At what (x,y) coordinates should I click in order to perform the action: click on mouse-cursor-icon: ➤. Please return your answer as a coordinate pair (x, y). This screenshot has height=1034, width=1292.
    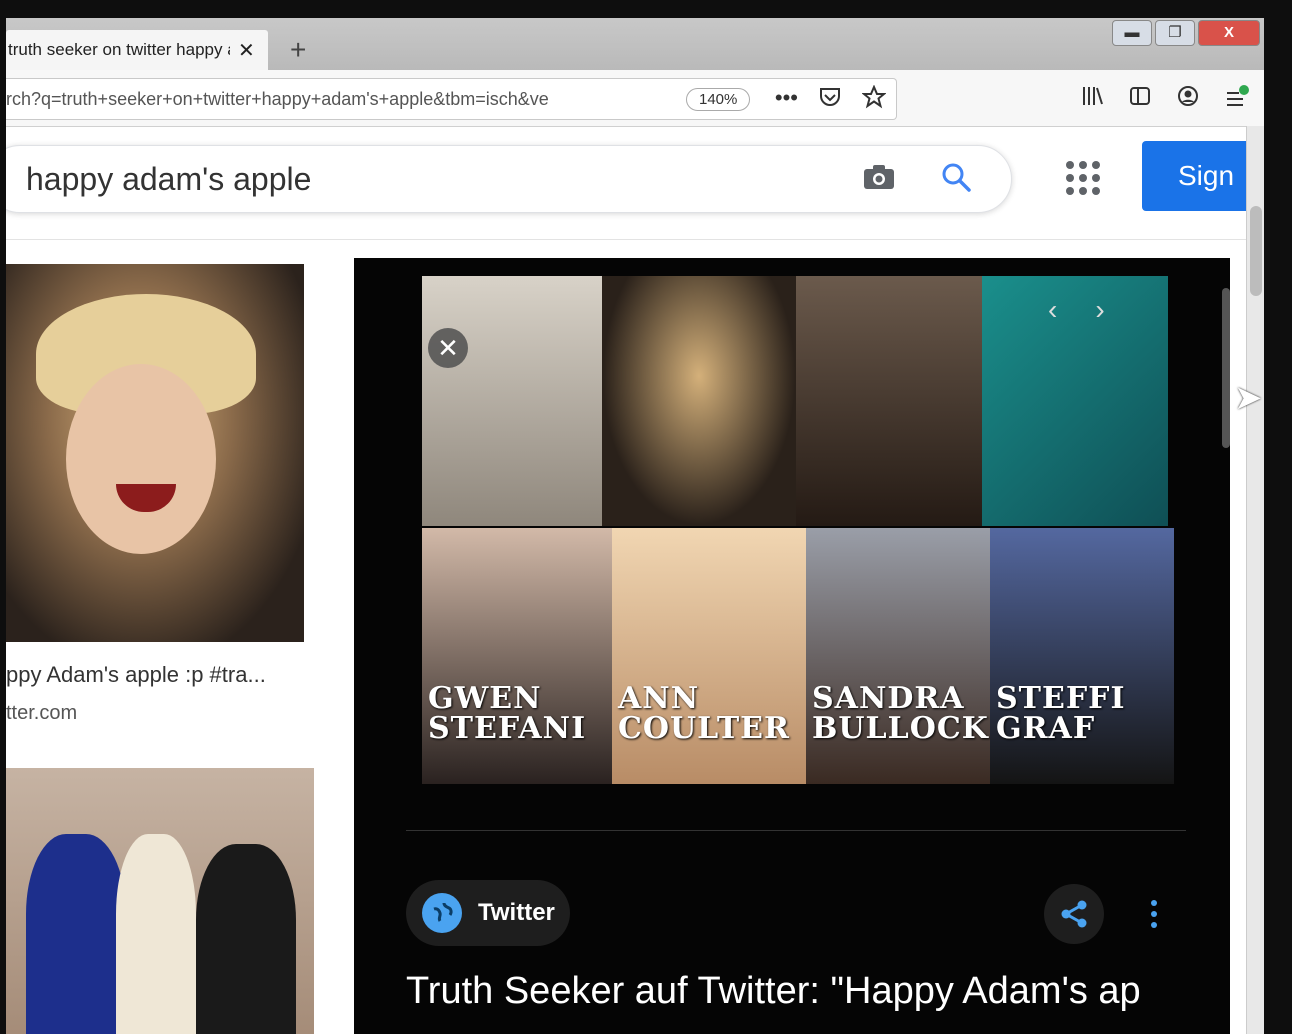
    Looking at the image, I should click on (1248, 398).